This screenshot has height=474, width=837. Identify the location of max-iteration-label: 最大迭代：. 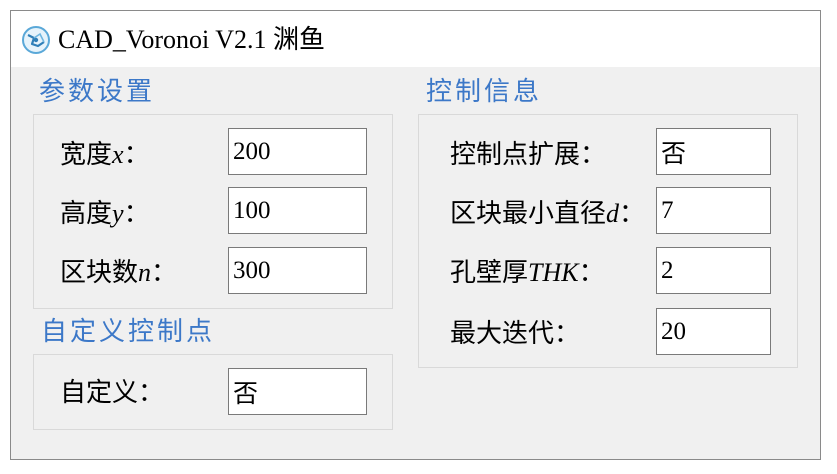
(515, 333).